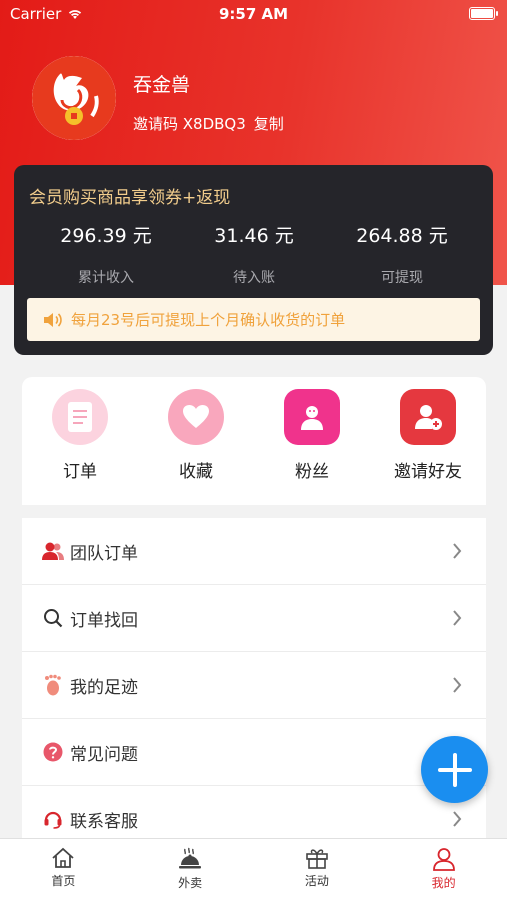 This screenshot has height=900, width=507. What do you see at coordinates (63, 881) in the screenshot?
I see `tab-label: 首页` at bounding box center [63, 881].